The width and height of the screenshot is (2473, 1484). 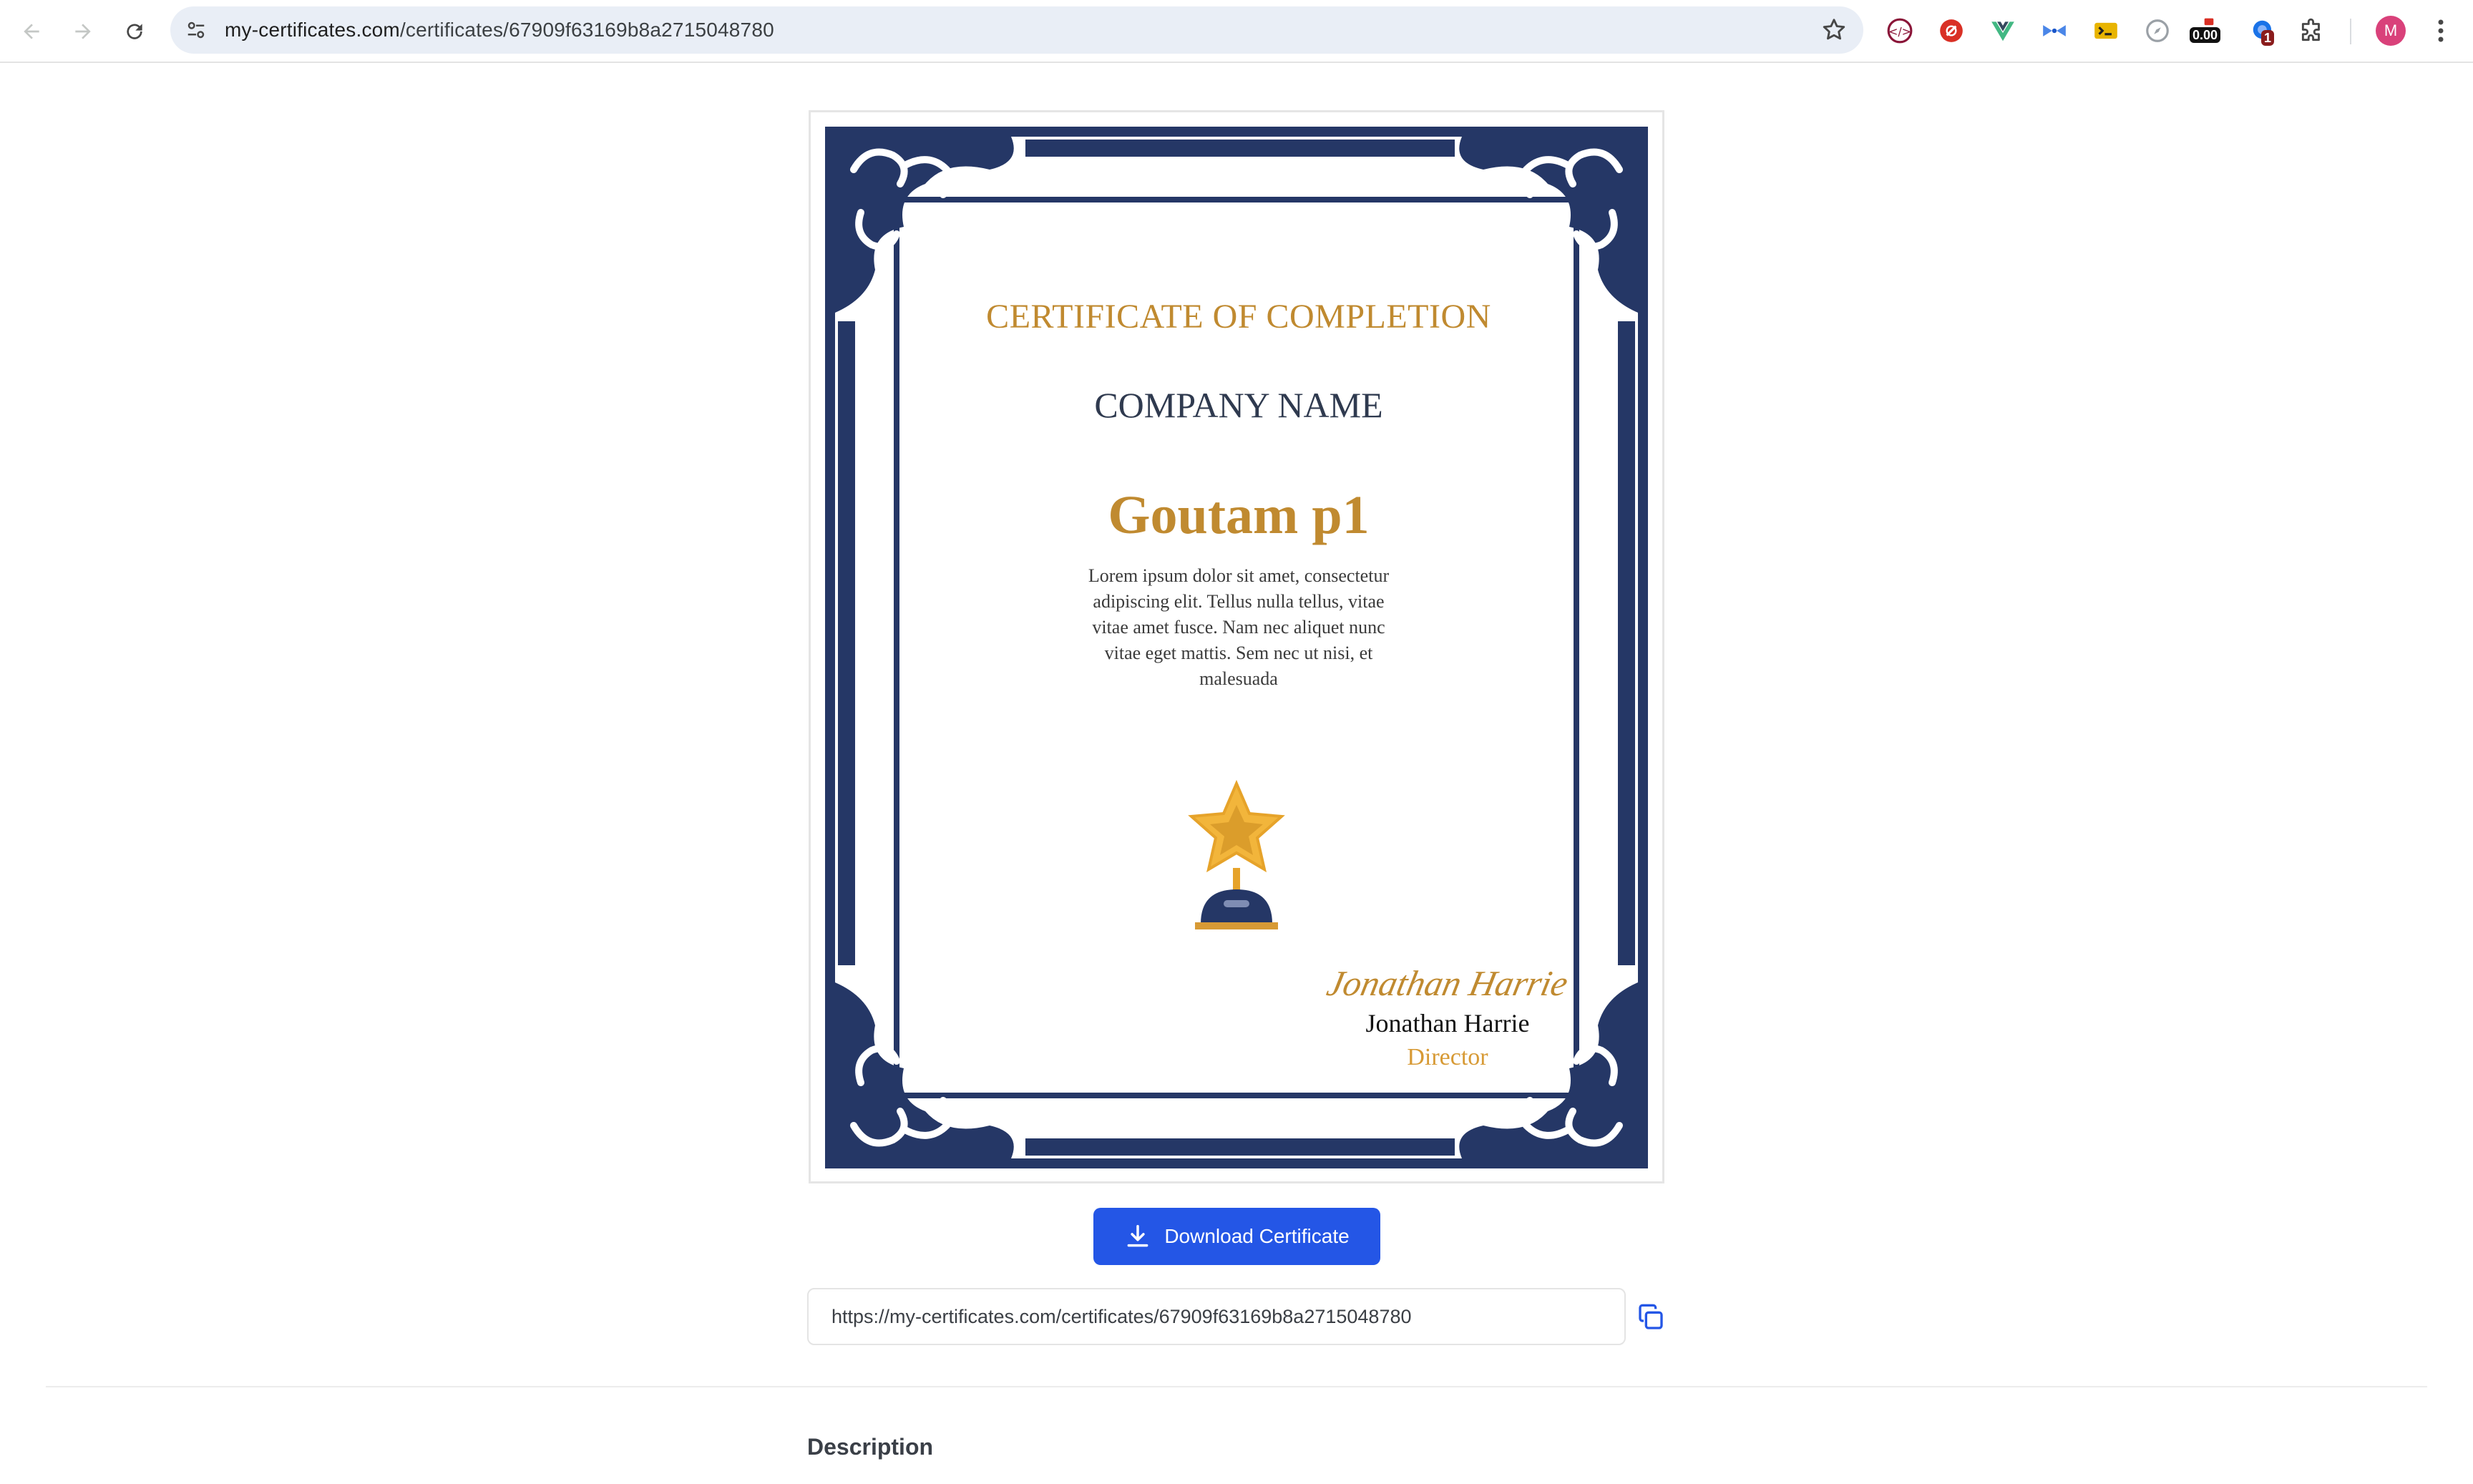 I want to click on code-tag-extension-icon: </>, so click(x=1899, y=30).